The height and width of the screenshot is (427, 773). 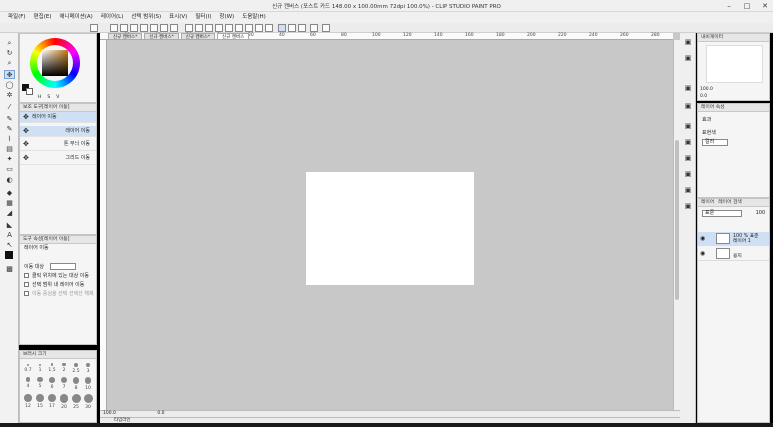 I want to click on selection-tool-icon: ◯, so click(x=9, y=85).